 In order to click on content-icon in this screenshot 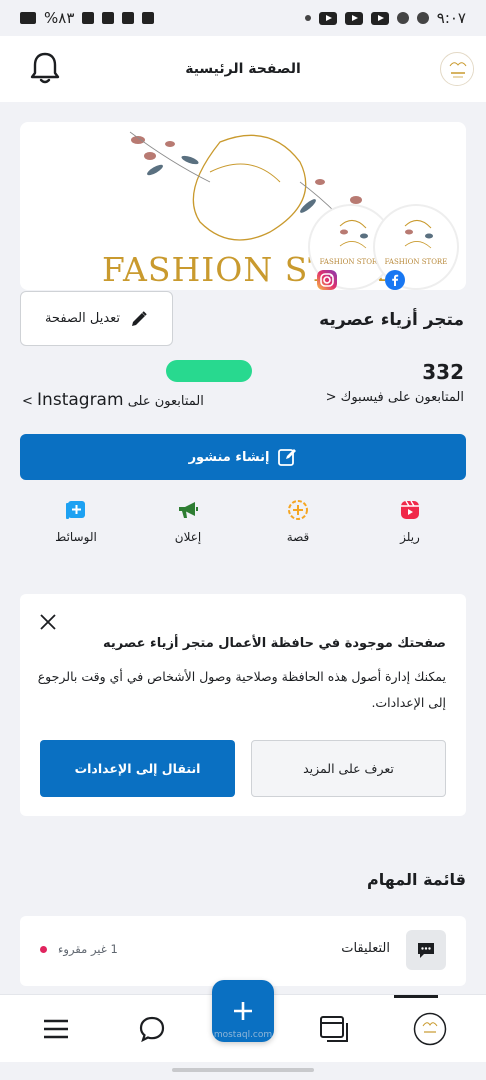, I will do `click(334, 1029)`.